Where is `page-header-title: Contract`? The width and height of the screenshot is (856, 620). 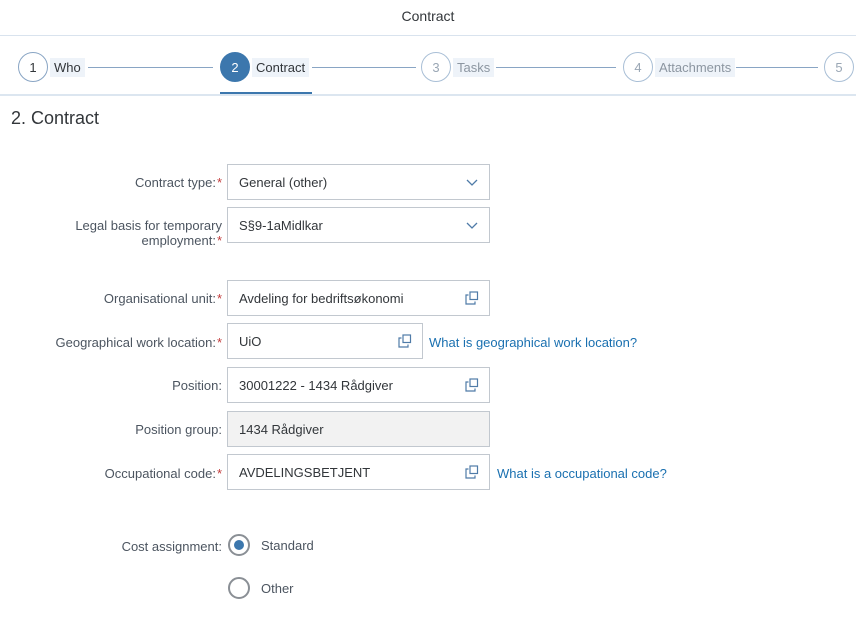 page-header-title: Contract is located at coordinates (428, 16).